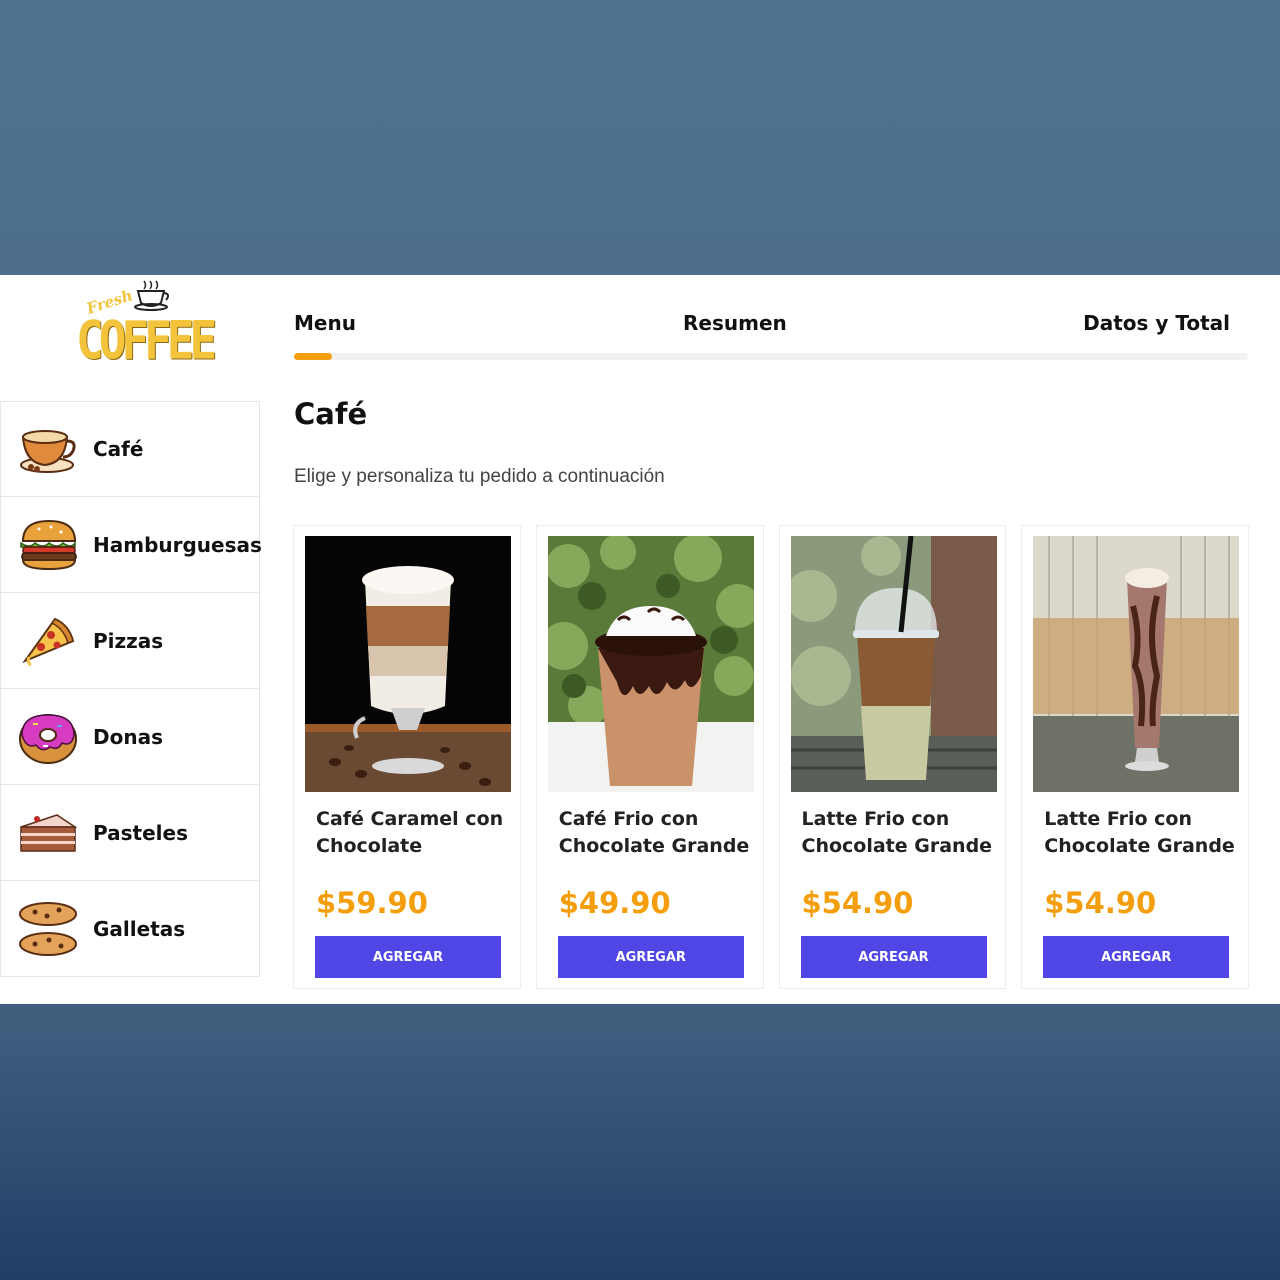 Image resolution: width=1280 pixels, height=1280 pixels. What do you see at coordinates (771, 356) in the screenshot?
I see `progress-track` at bounding box center [771, 356].